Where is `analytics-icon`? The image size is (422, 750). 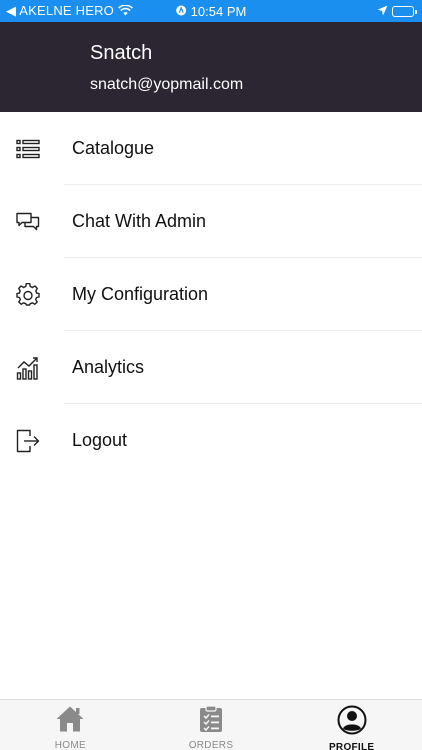 analytics-icon is located at coordinates (36, 368).